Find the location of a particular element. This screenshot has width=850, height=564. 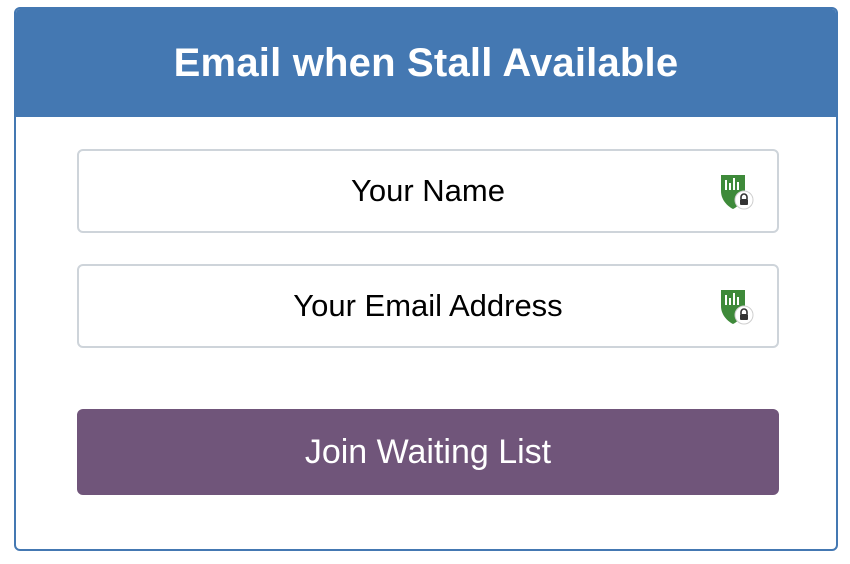

name-field-wrapper is located at coordinates (428, 191).